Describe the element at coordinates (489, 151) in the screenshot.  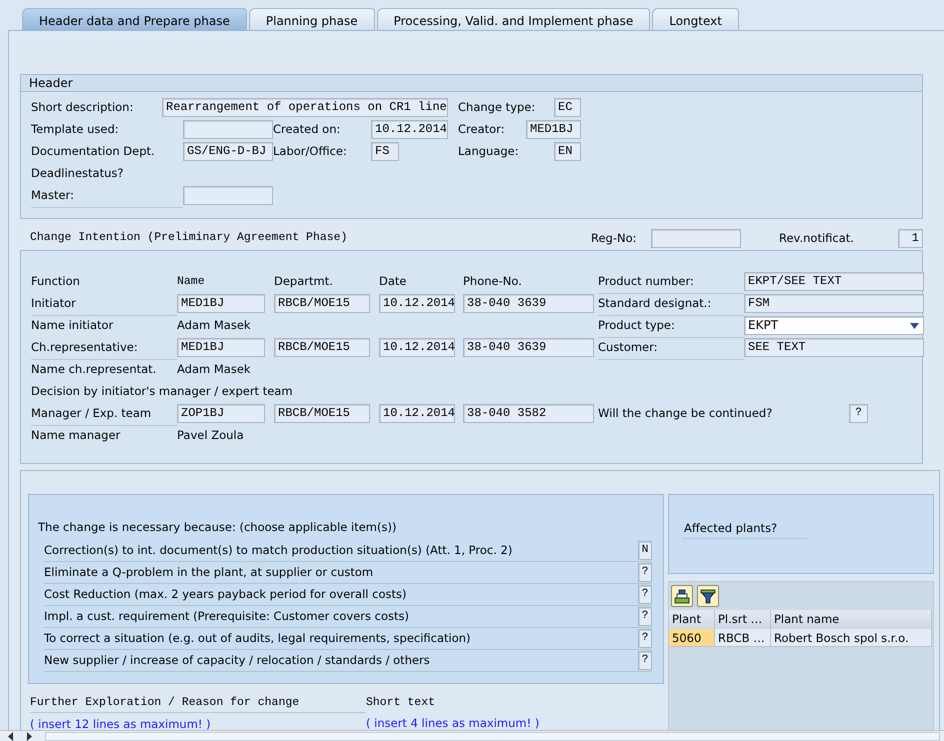
I see `field-label: Language:` at that location.